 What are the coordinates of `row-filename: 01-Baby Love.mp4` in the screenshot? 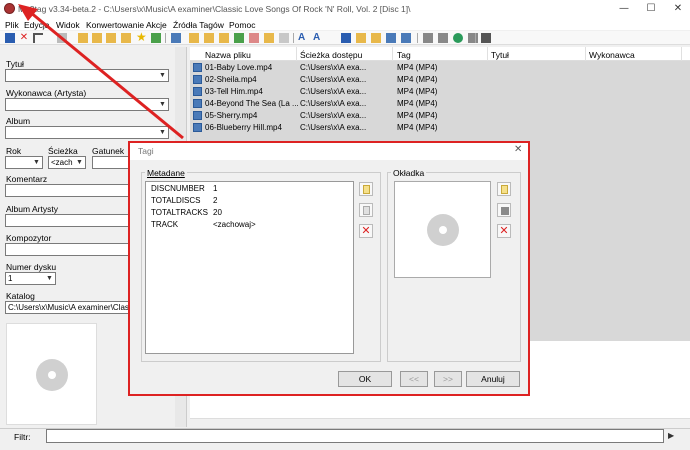 It's located at (239, 67).